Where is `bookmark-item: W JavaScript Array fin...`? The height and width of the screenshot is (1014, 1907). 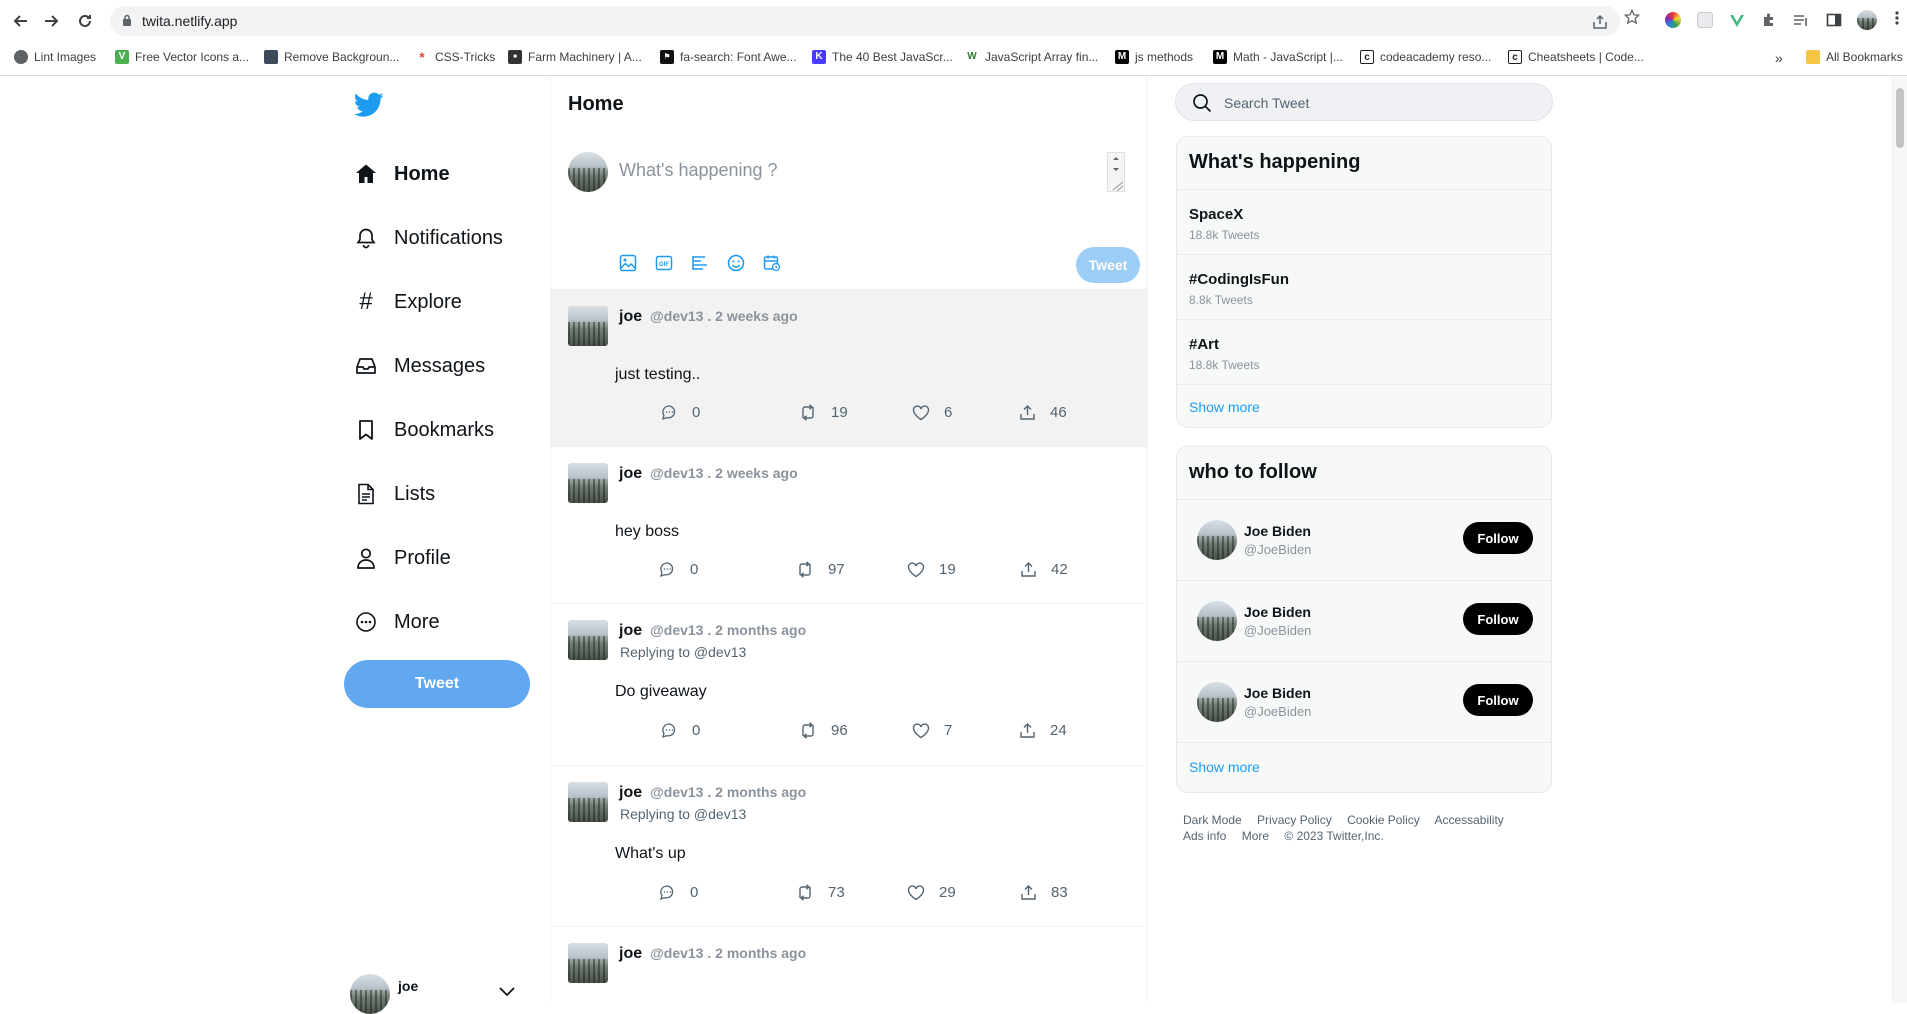
bookmark-item: W JavaScript Array fin... is located at coordinates (1031, 57).